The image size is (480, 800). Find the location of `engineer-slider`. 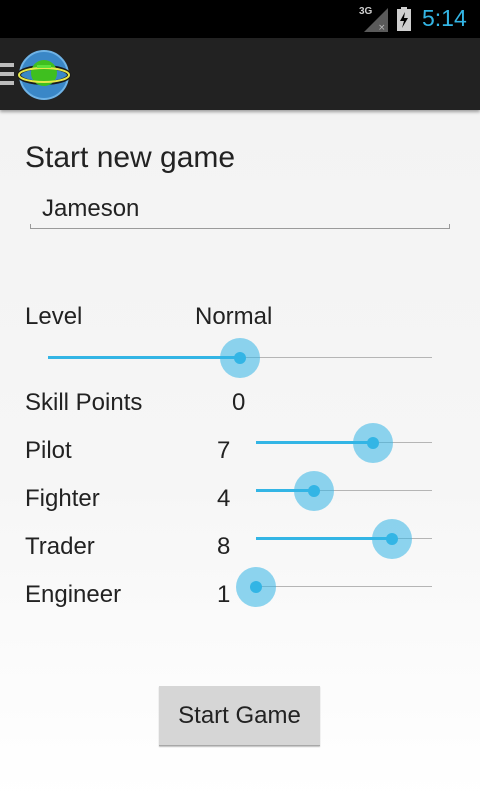

engineer-slider is located at coordinates (334, 587).